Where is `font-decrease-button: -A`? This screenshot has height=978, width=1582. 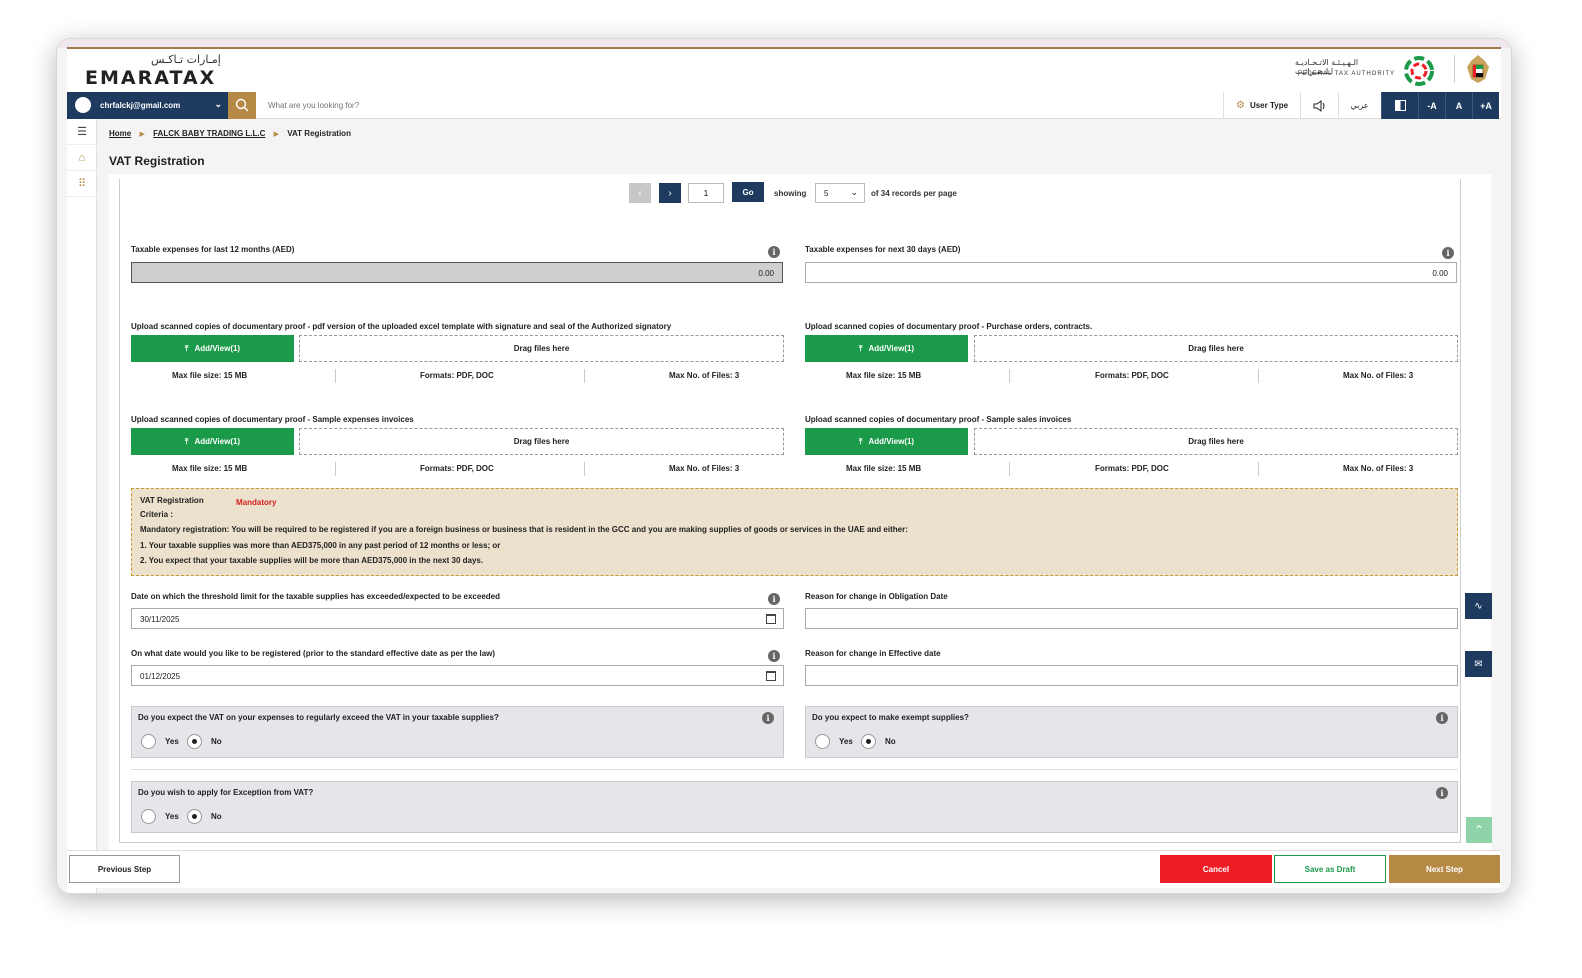
font-decrease-button: -A is located at coordinates (1431, 105).